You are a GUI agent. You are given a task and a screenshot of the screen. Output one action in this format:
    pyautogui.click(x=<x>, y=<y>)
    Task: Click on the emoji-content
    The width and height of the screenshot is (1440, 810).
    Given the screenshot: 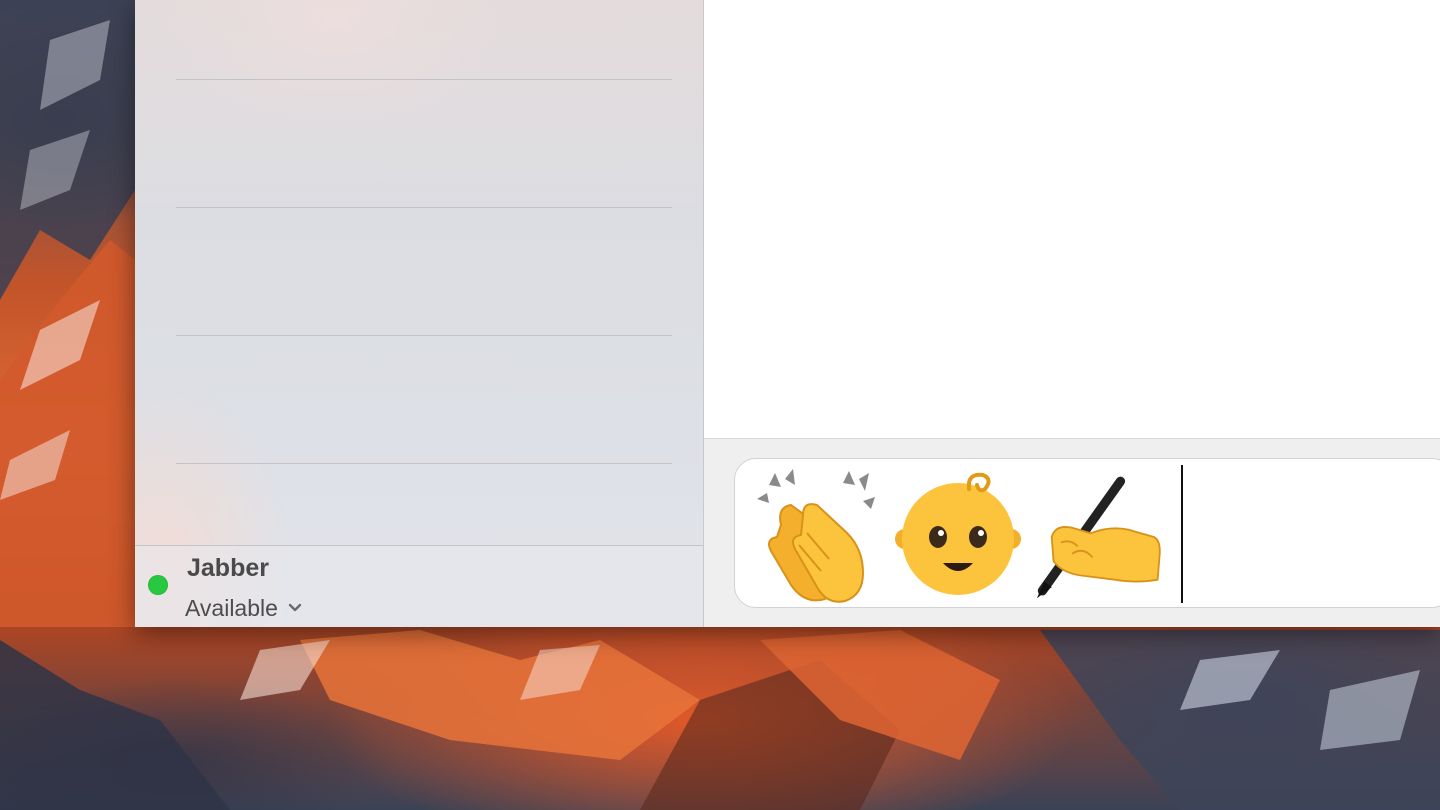 What is the action you would take?
    pyautogui.click(x=958, y=537)
    